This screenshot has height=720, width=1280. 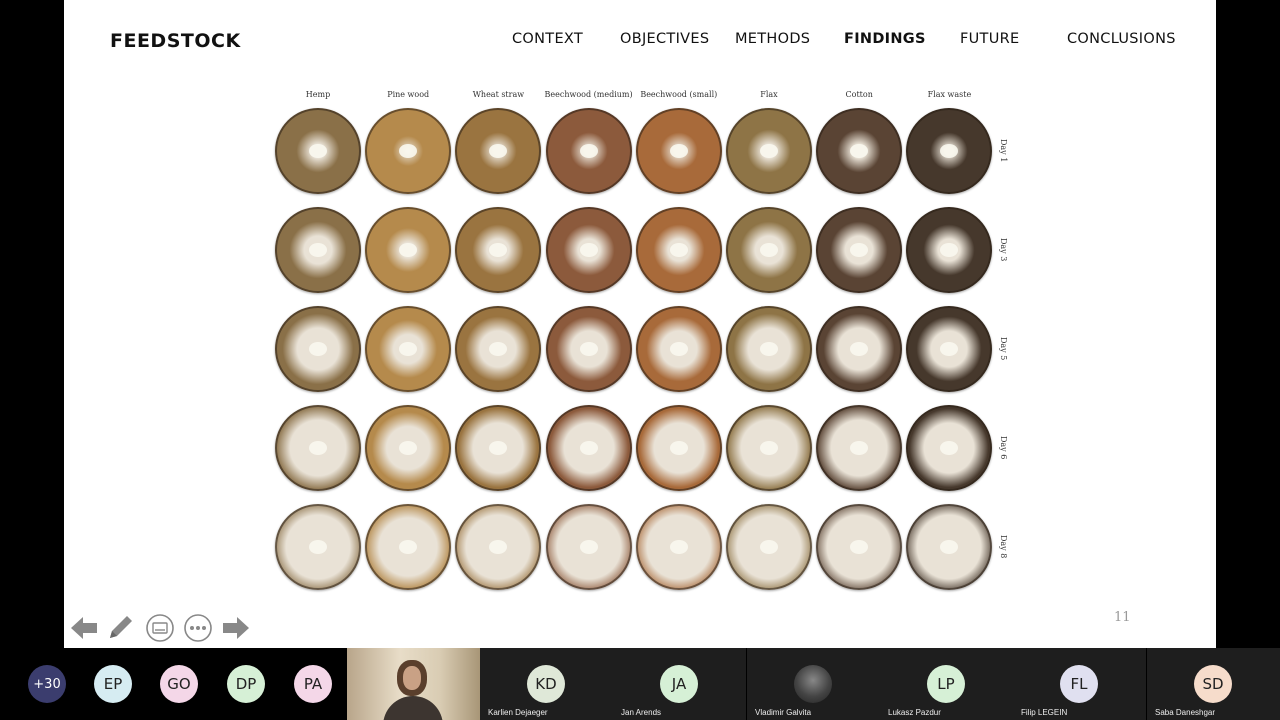 What do you see at coordinates (772, 39) in the screenshot?
I see `nav-methods: METHODS` at bounding box center [772, 39].